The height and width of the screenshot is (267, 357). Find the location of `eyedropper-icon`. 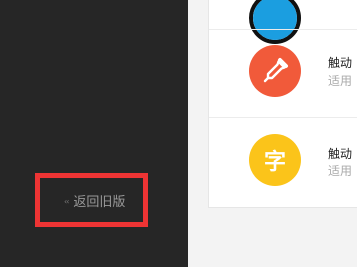

eyedropper-icon is located at coordinates (275, 71).